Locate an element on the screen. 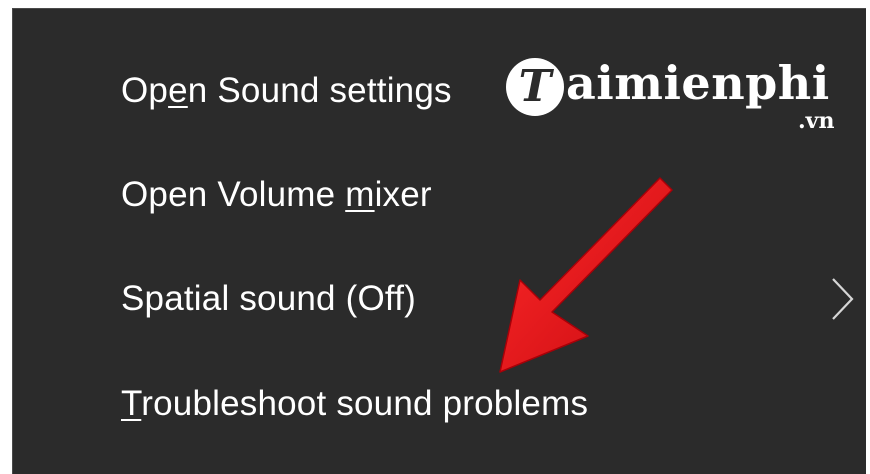 The image size is (870, 474). logo-wordmark: aimienphi is located at coordinates (698, 83).